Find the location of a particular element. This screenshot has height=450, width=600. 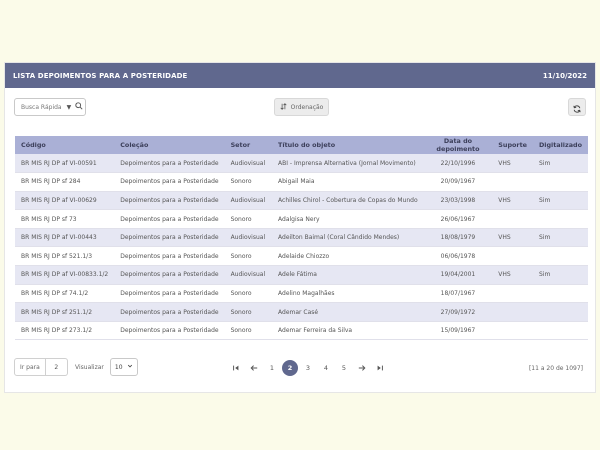

sort-icon is located at coordinates (283, 107).